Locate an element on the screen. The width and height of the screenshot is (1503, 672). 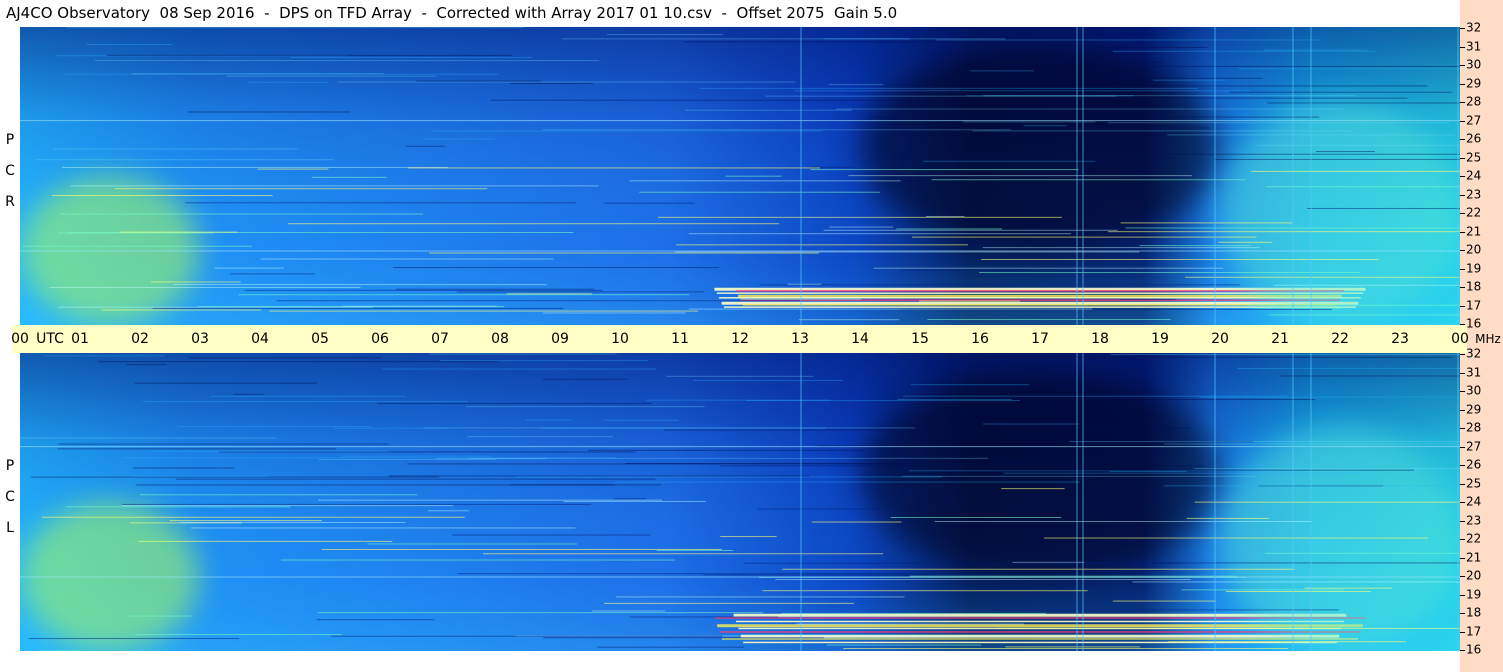
mhz-tick-label: 20 is located at coordinates (1474, 575).